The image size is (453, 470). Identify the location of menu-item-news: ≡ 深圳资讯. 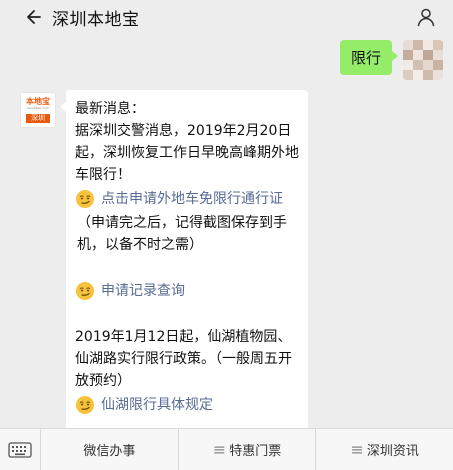
(384, 449).